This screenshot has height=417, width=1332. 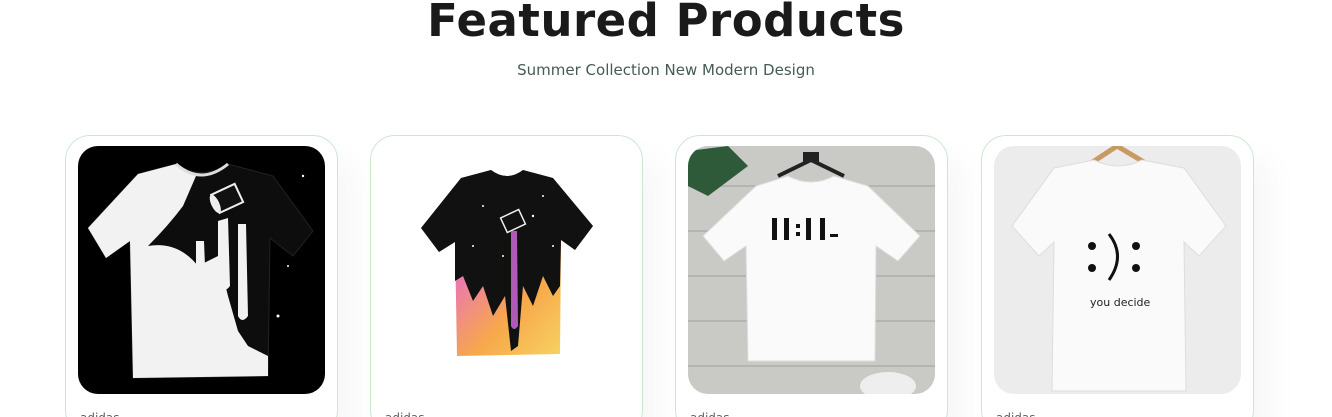 I want to click on section-subtitle: Summer Collection New Modern Design, so click(x=666, y=70).